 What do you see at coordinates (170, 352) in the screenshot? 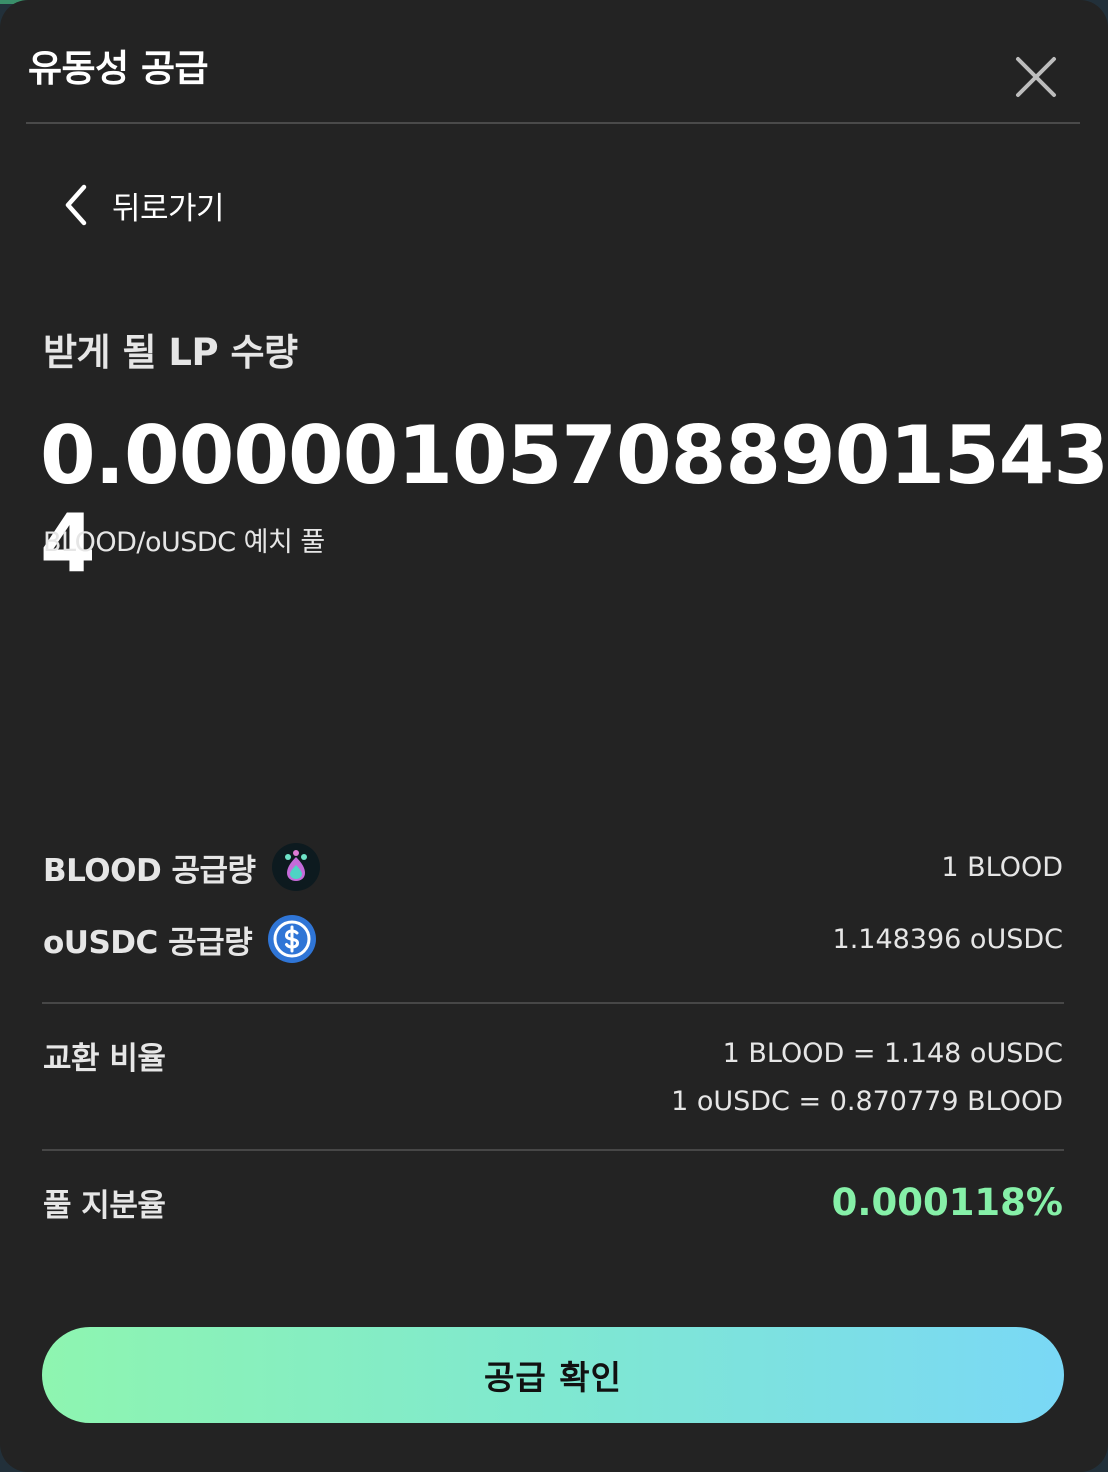
I see `lp-amount-label: 받게 될 LP 수량` at bounding box center [170, 352].